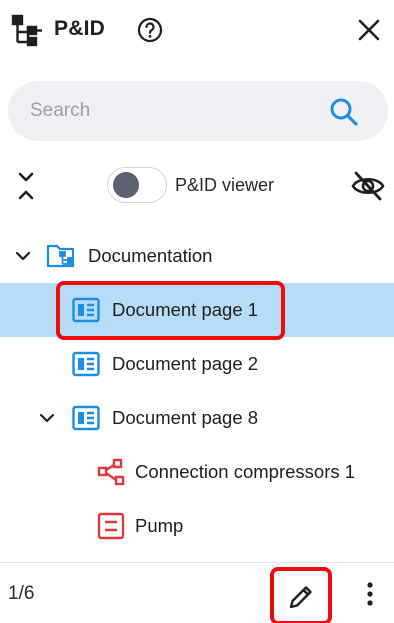 Image resolution: width=394 pixels, height=623 pixels. Describe the element at coordinates (111, 526) in the screenshot. I see `equipment-icon` at that location.